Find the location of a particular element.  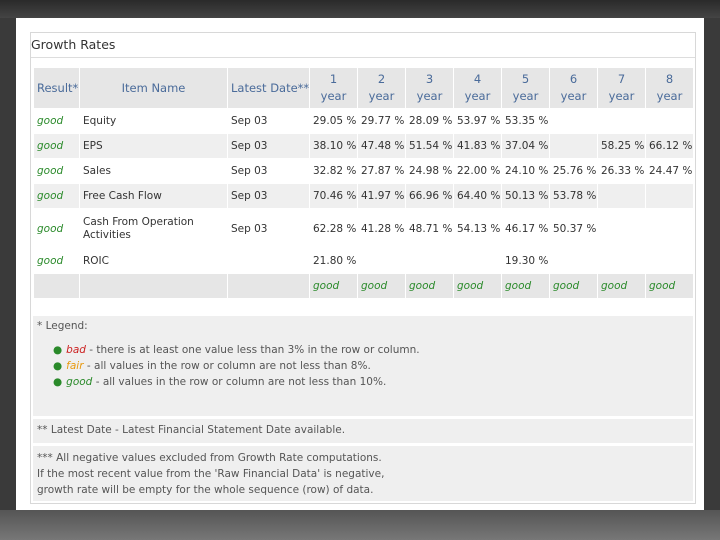

value-cell: 19.30 % is located at coordinates (525, 261).